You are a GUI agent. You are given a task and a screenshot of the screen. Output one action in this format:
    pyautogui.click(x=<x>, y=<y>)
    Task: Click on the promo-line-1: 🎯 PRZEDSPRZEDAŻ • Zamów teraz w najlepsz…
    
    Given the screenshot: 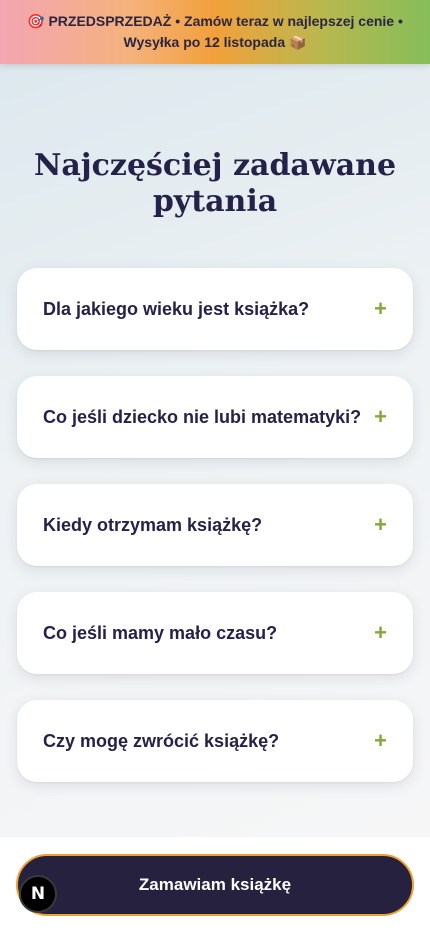 What is the action you would take?
    pyautogui.click(x=215, y=21)
    